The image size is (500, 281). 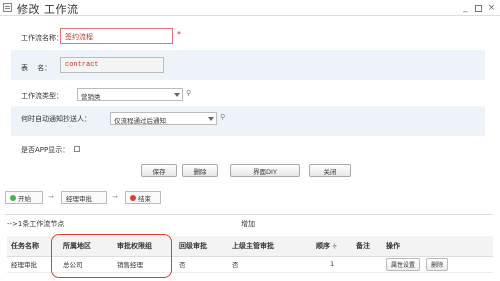 What do you see at coordinates (140, 121) in the screenshot?
I see `notify-value: 仅流程通过后通知` at bounding box center [140, 121].